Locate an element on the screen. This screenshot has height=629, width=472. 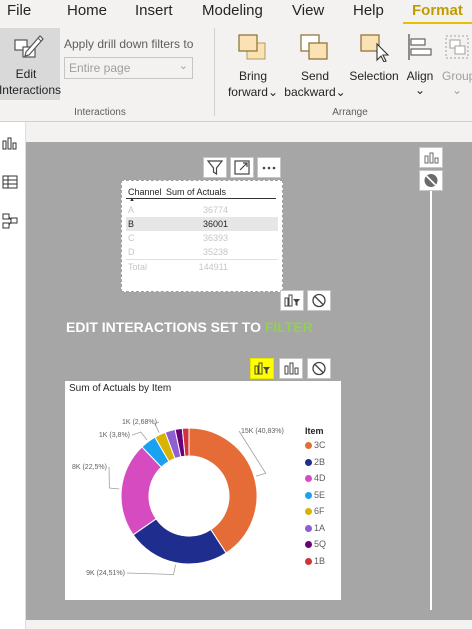
donut-slice-3C is located at coordinates (223, 490).